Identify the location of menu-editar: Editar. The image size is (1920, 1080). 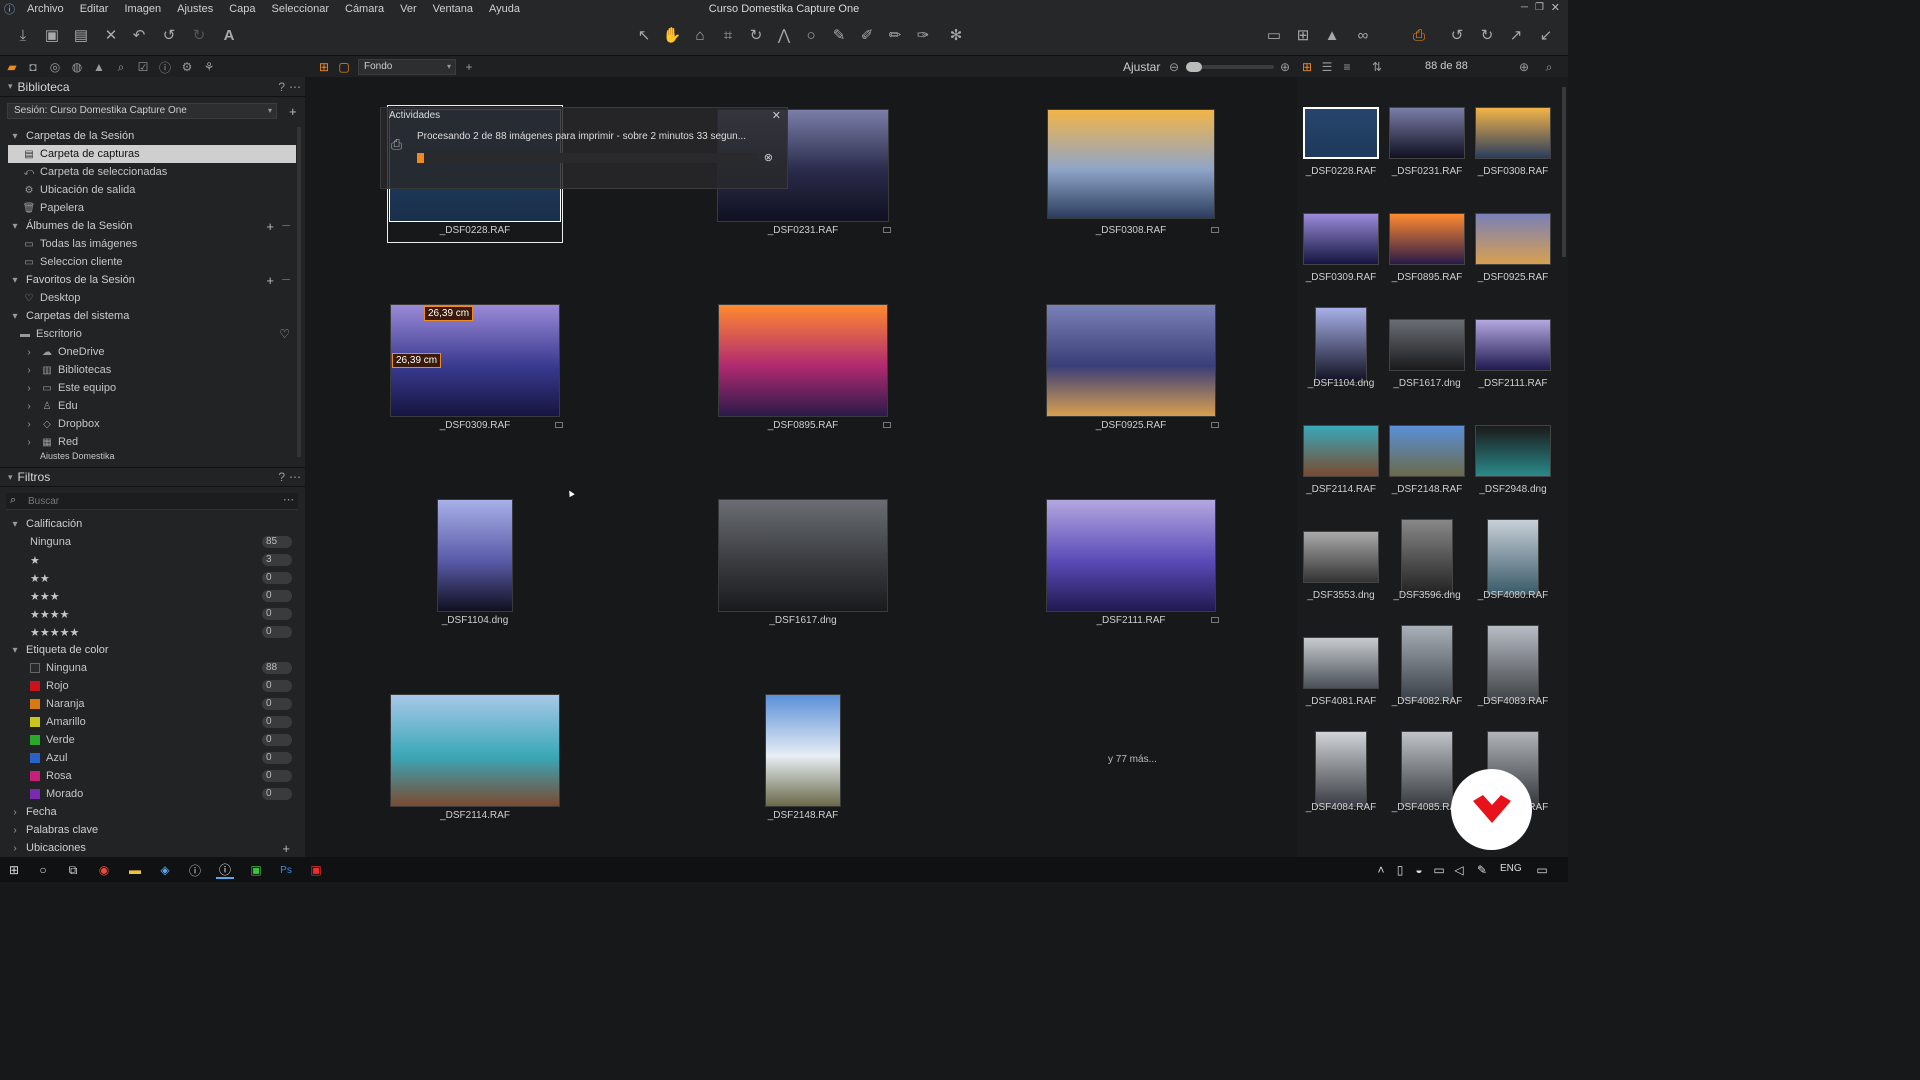
(94, 9).